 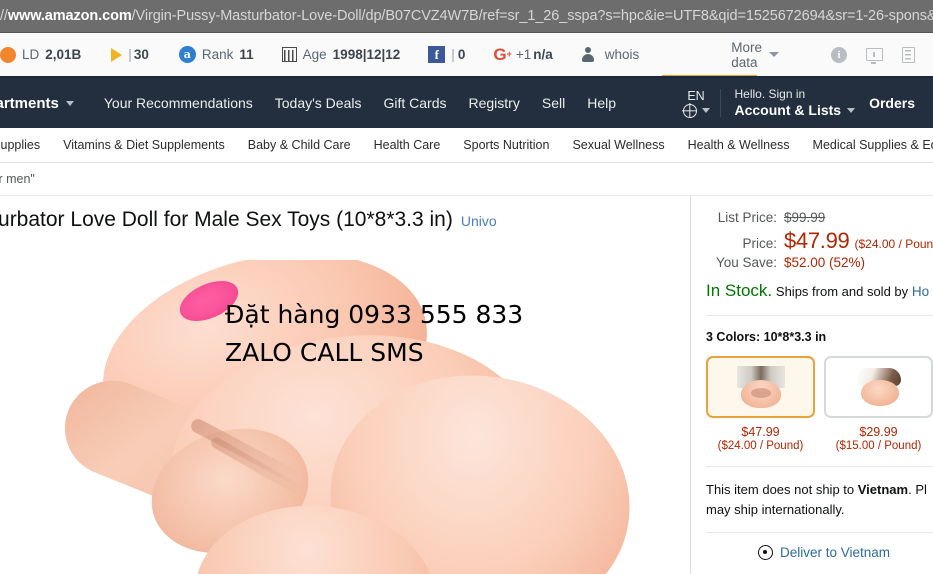 I want to click on person-icon, so click(x=588, y=54).